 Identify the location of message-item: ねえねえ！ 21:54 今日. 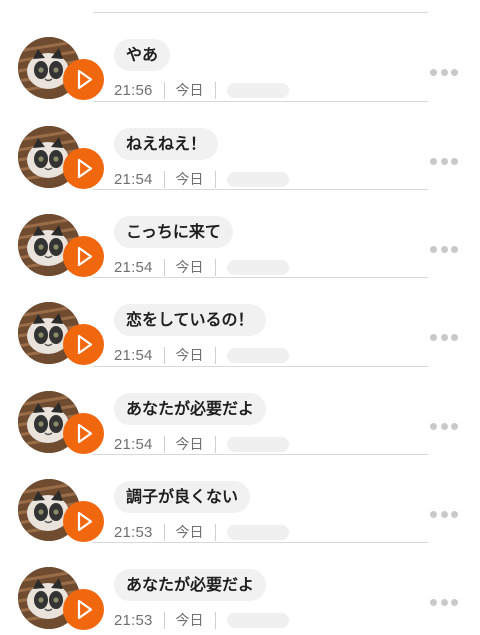
(240, 145).